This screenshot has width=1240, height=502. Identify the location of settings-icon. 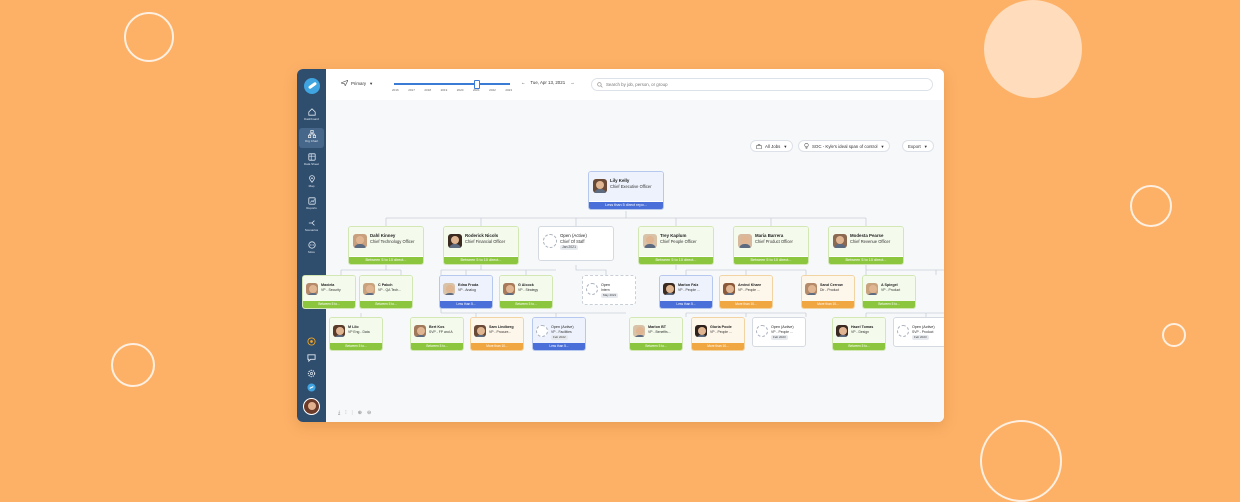
(311, 373).